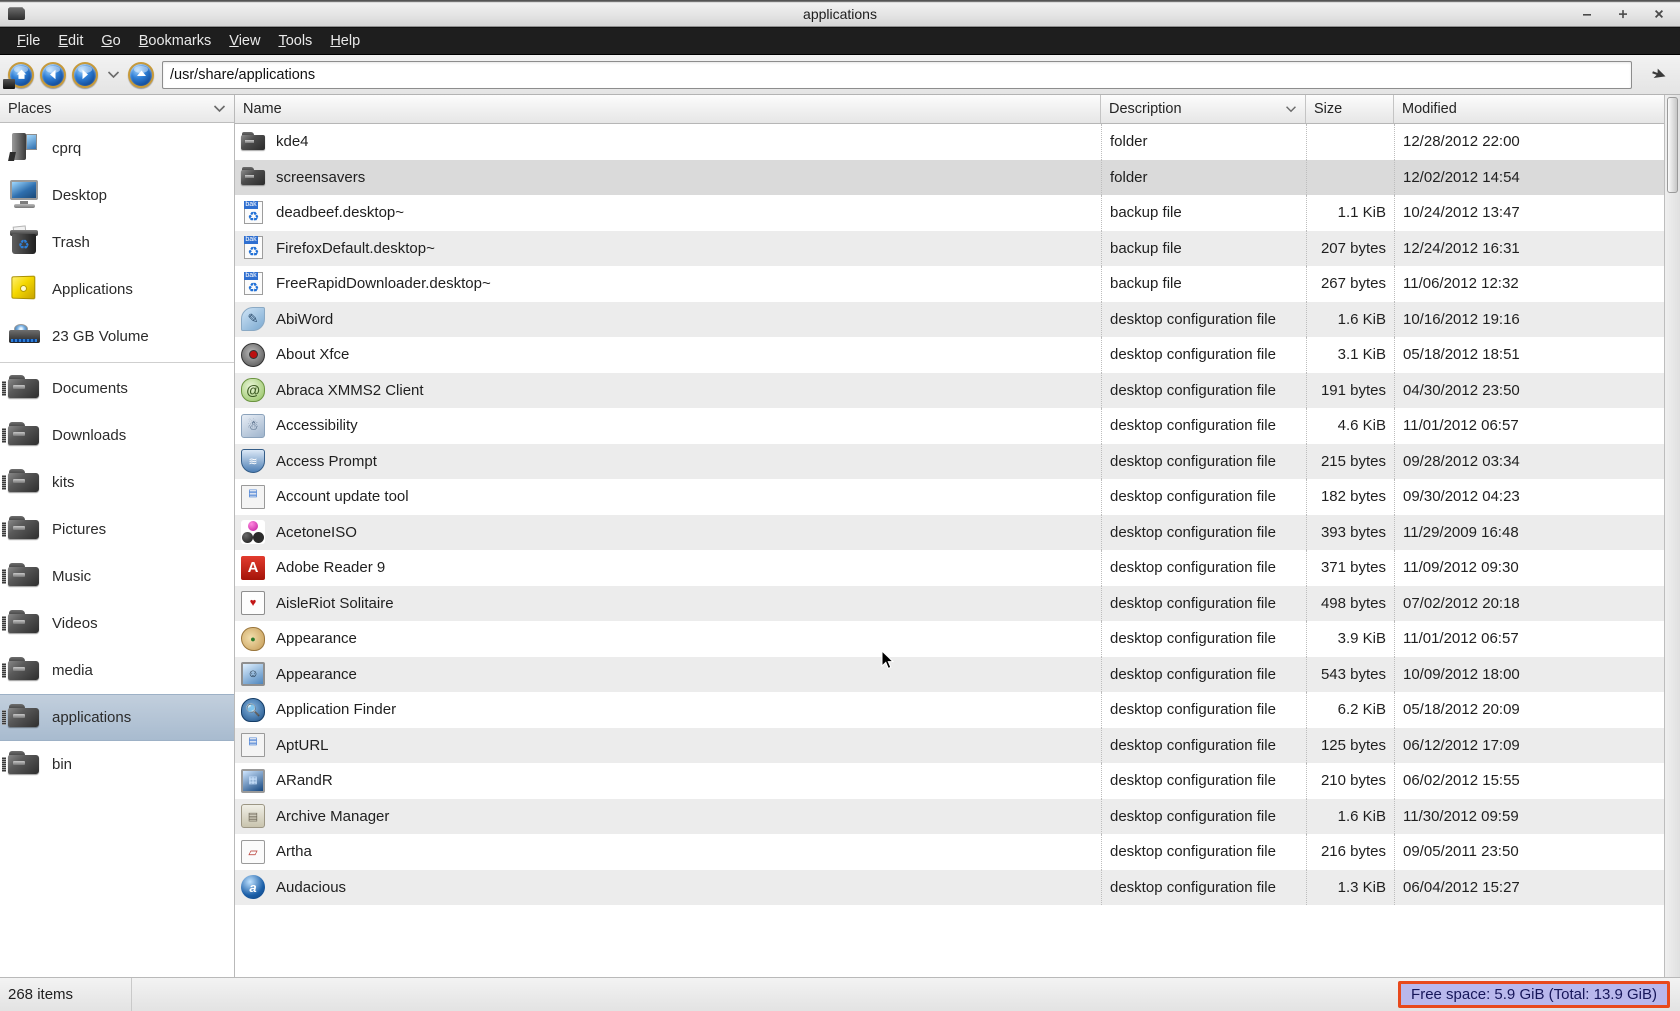 The height and width of the screenshot is (1011, 1680). I want to click on sidebar-item-label: bin, so click(62, 764).